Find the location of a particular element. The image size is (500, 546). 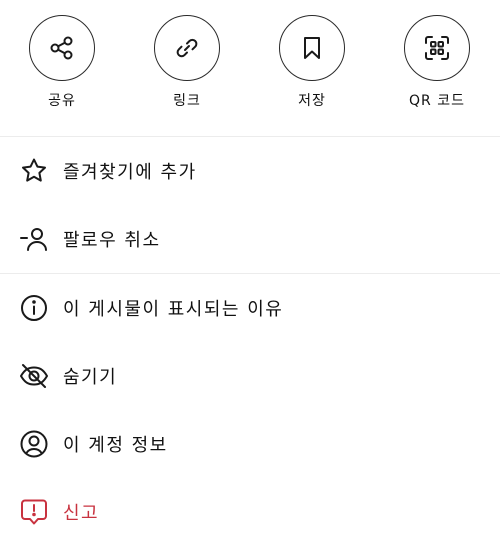

qr-code-icon is located at coordinates (437, 48).